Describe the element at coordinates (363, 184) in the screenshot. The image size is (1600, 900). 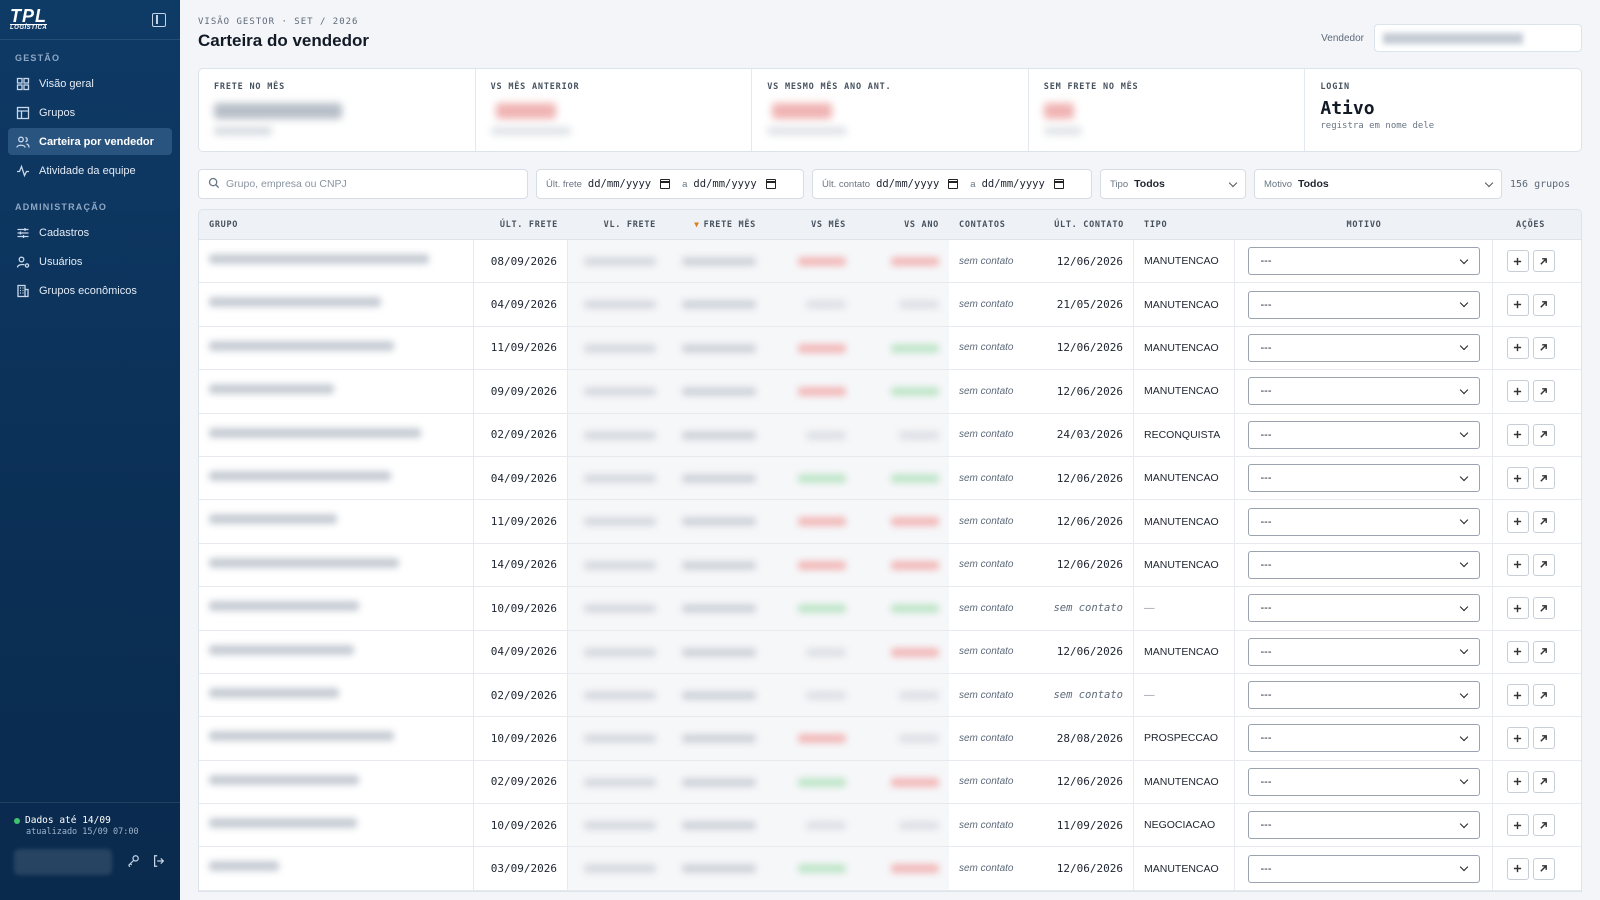
I see `search-input: Grupo, empresa ou CNPJ` at that location.